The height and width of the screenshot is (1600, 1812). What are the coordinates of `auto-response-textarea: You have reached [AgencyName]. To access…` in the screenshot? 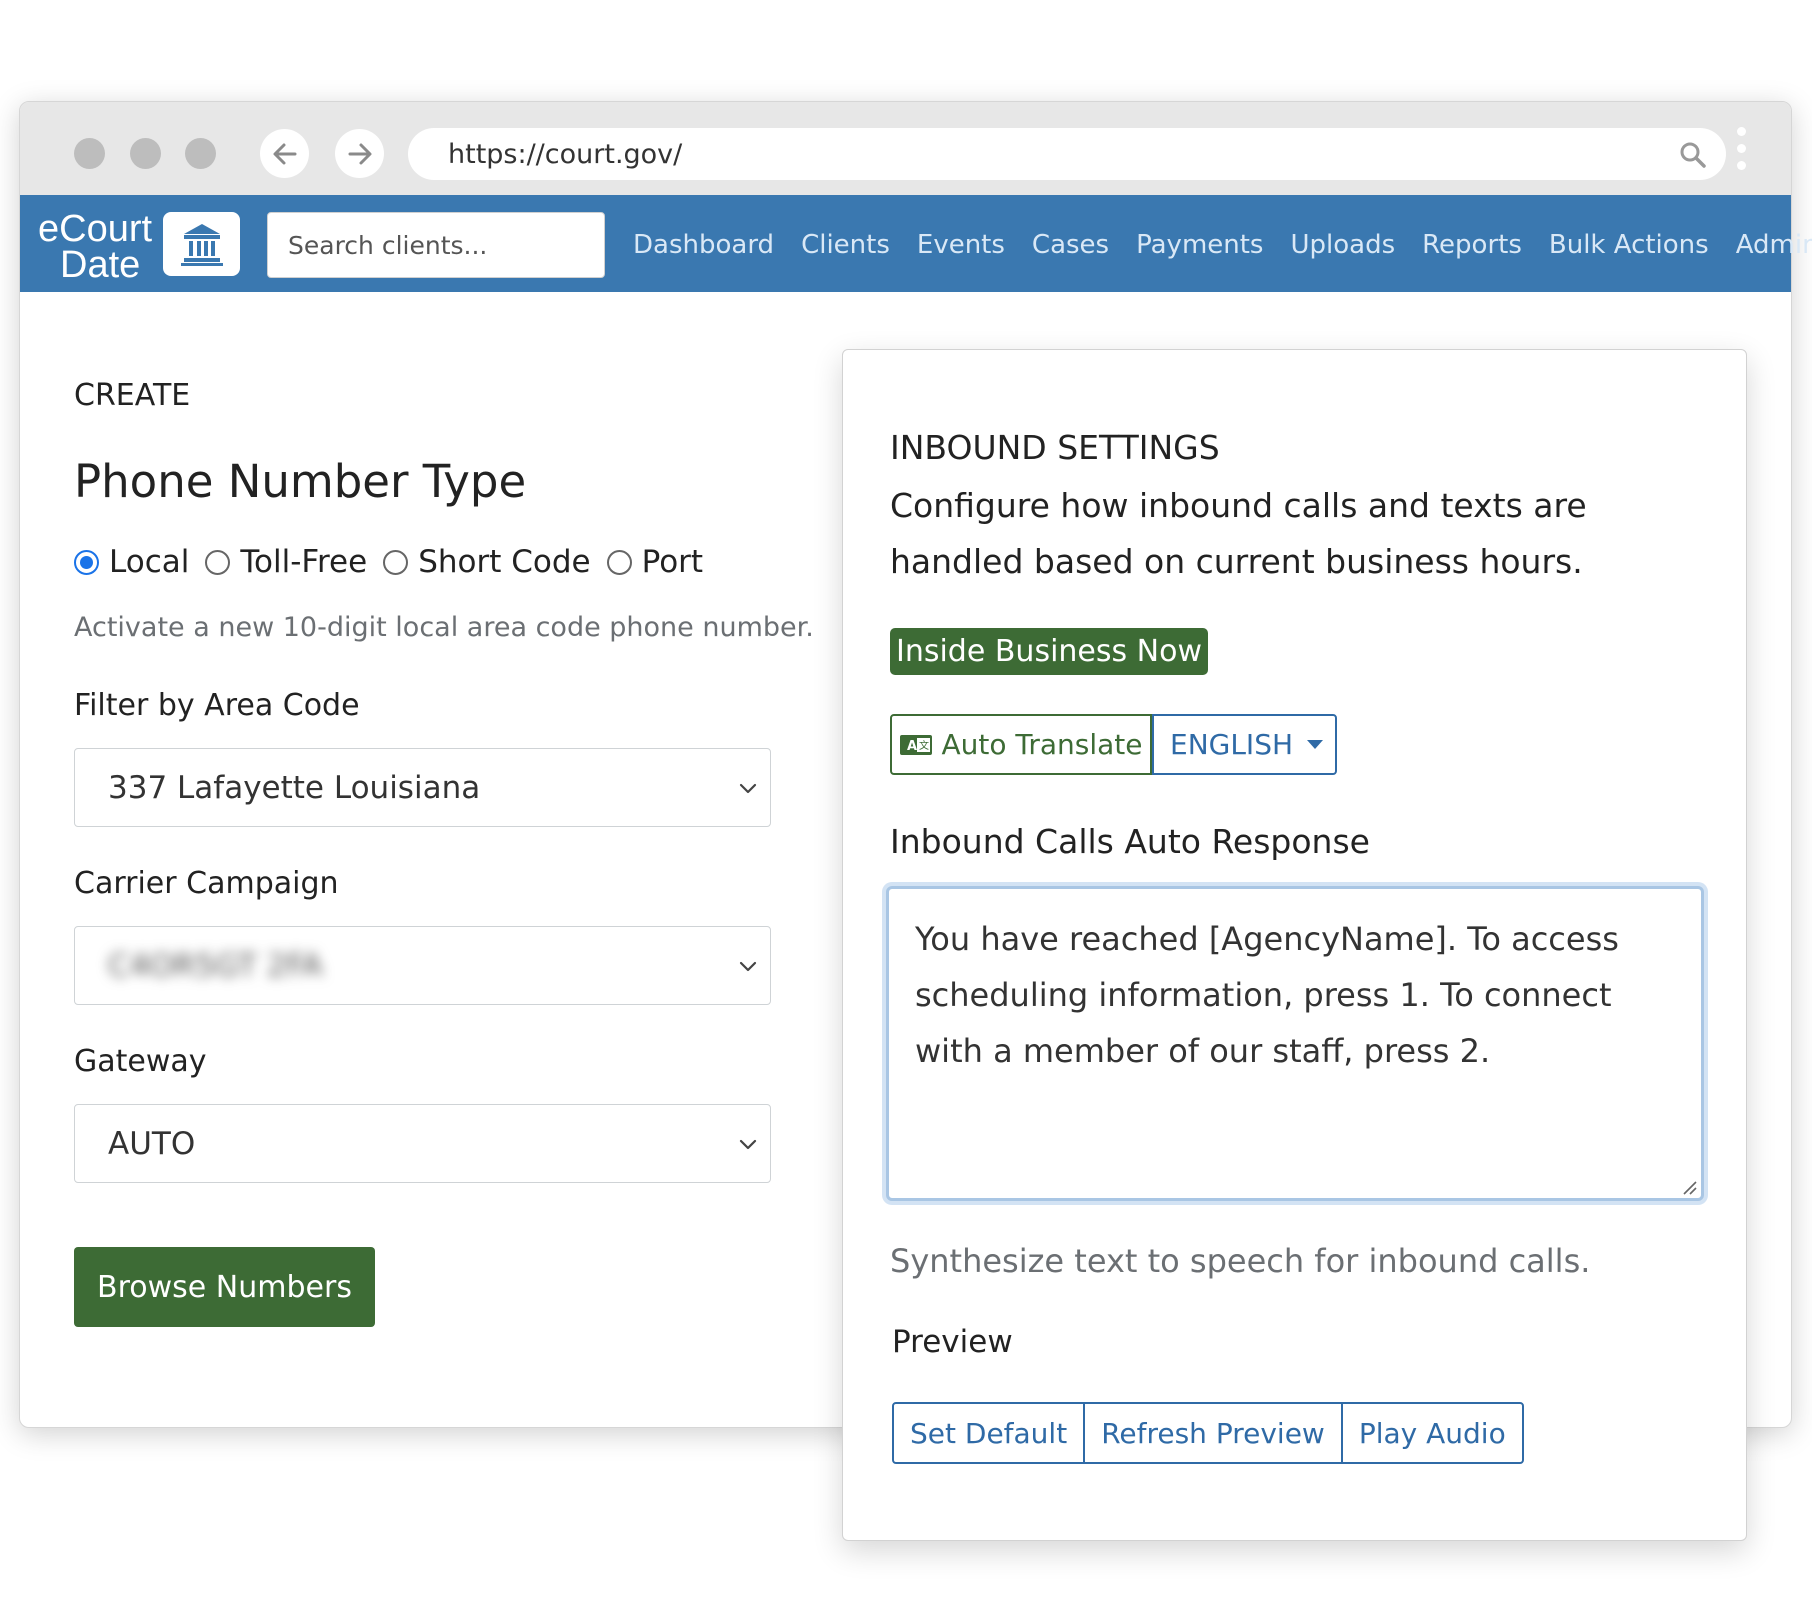 It's located at (1295, 1043).